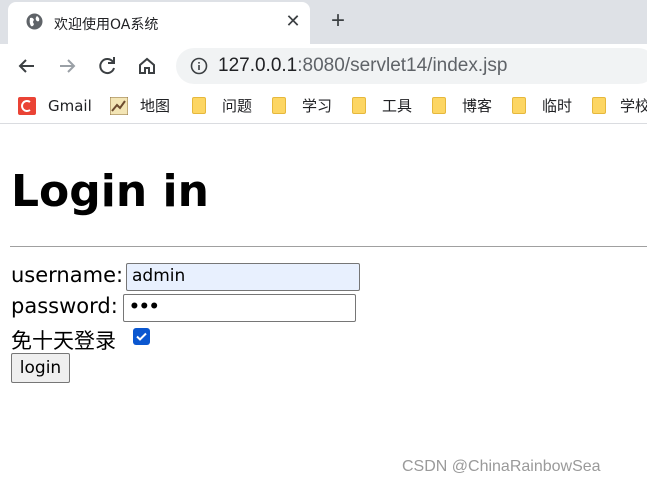 Image resolution: width=647 pixels, height=487 pixels. I want to click on bookmark-label: 学校, so click(633, 106).